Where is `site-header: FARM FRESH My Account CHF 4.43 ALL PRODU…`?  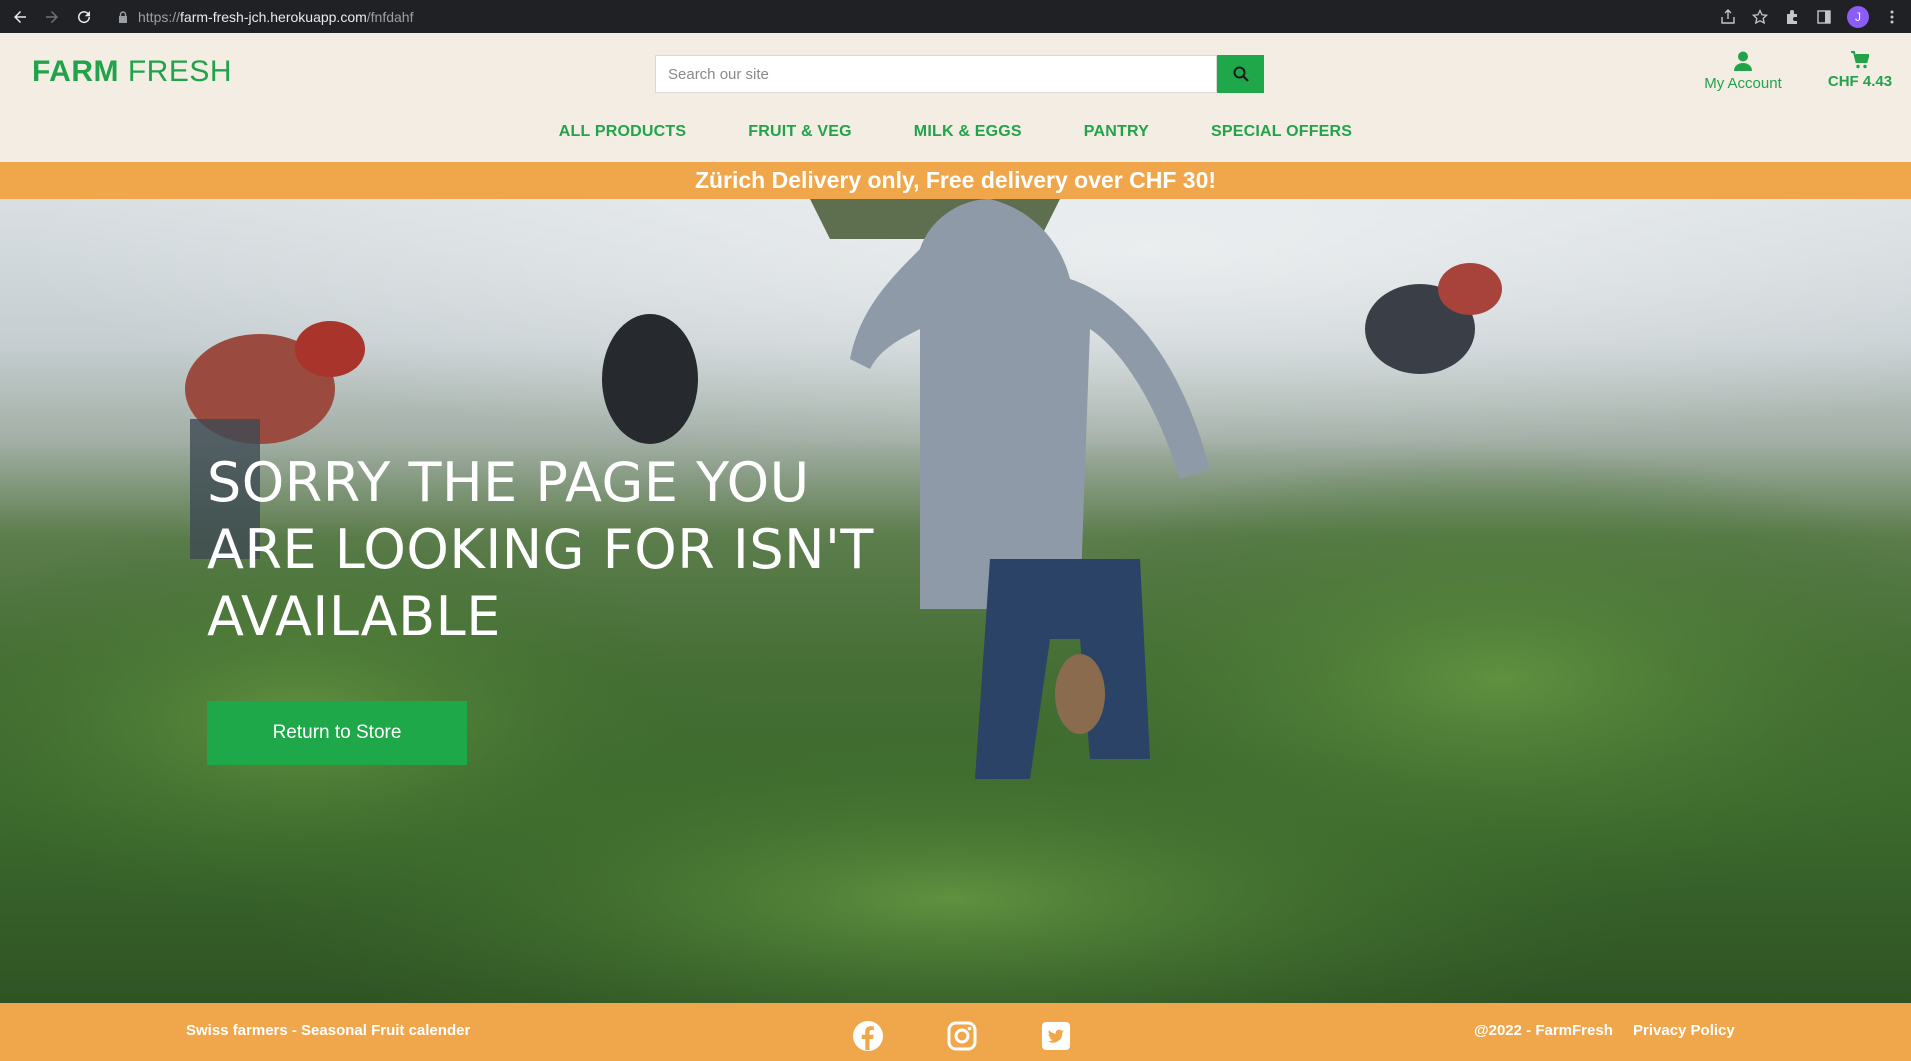 site-header: FARM FRESH My Account CHF 4.43 ALL PRODU… is located at coordinates (955, 97).